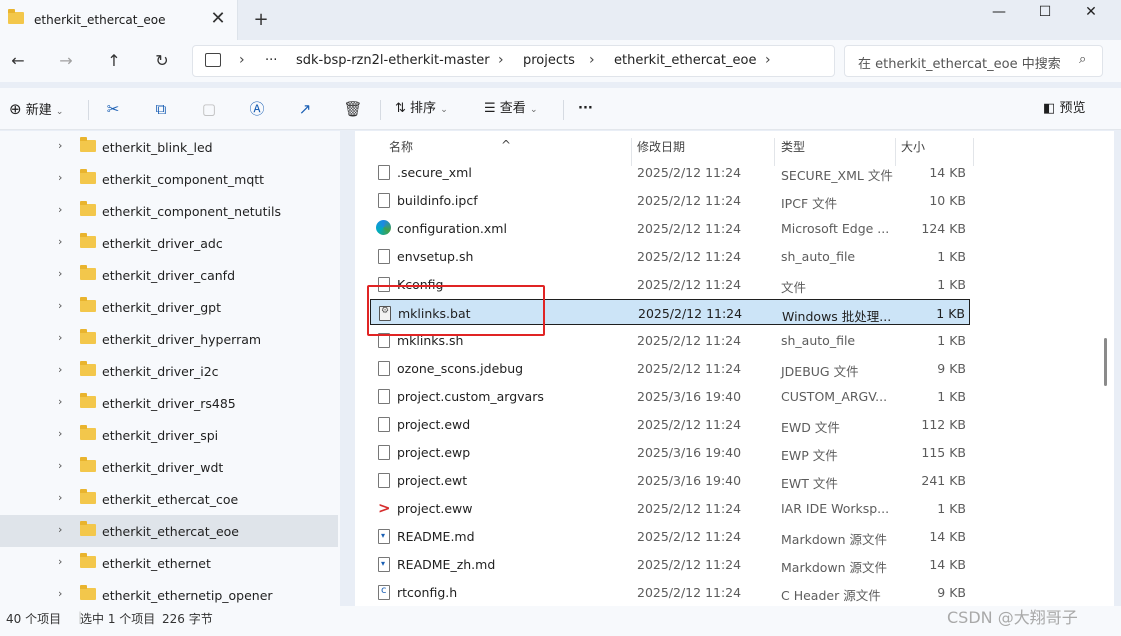 This screenshot has height=636, width=1121. Describe the element at coordinates (169, 147) in the screenshot. I see `sidebar-item: › etherkit_blink_led` at that location.